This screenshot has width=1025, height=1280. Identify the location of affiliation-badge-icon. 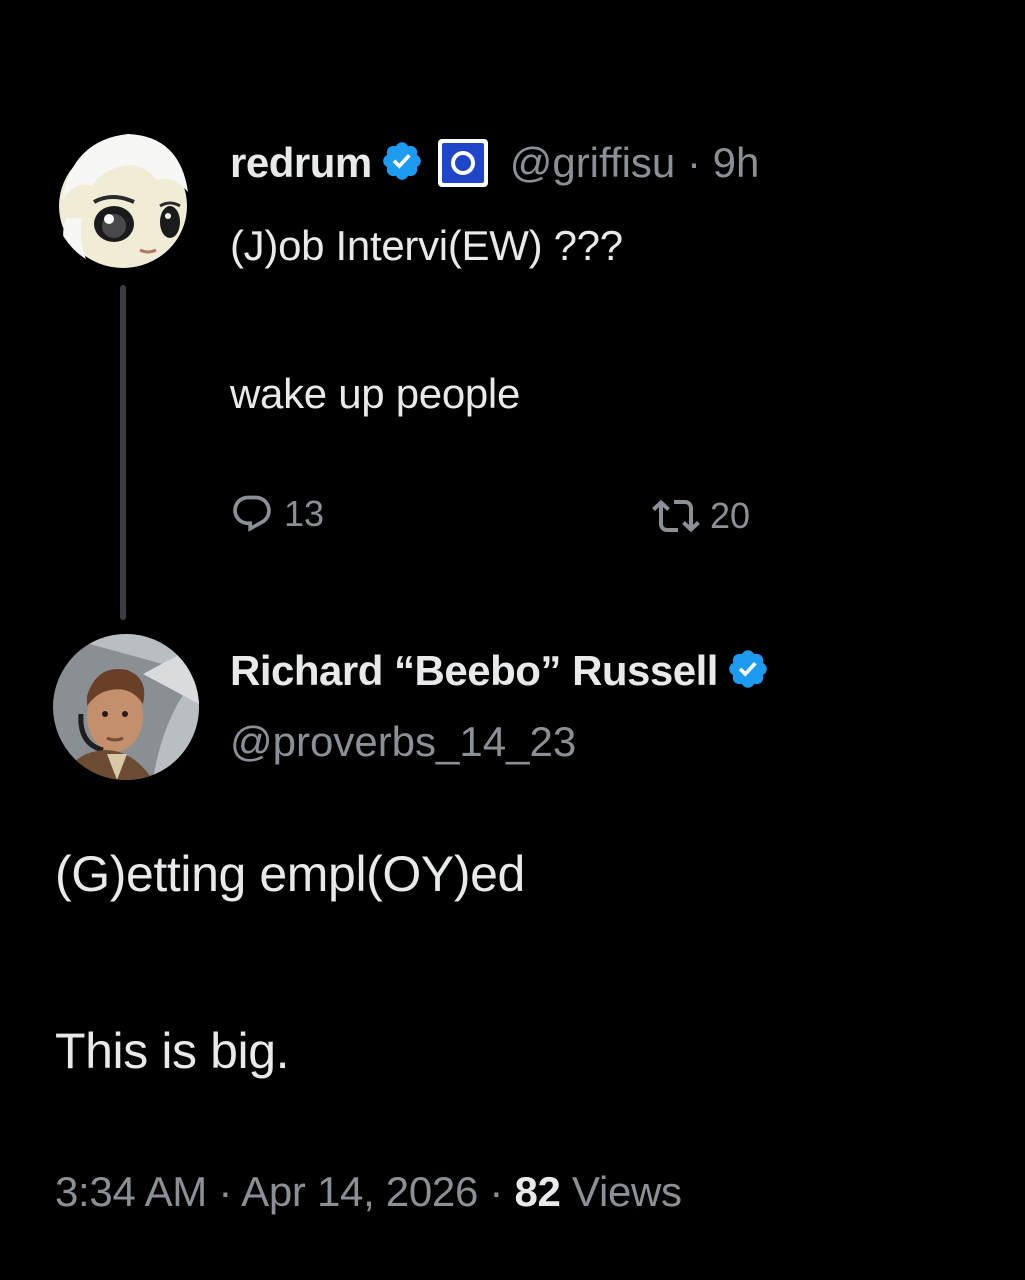
(462, 163).